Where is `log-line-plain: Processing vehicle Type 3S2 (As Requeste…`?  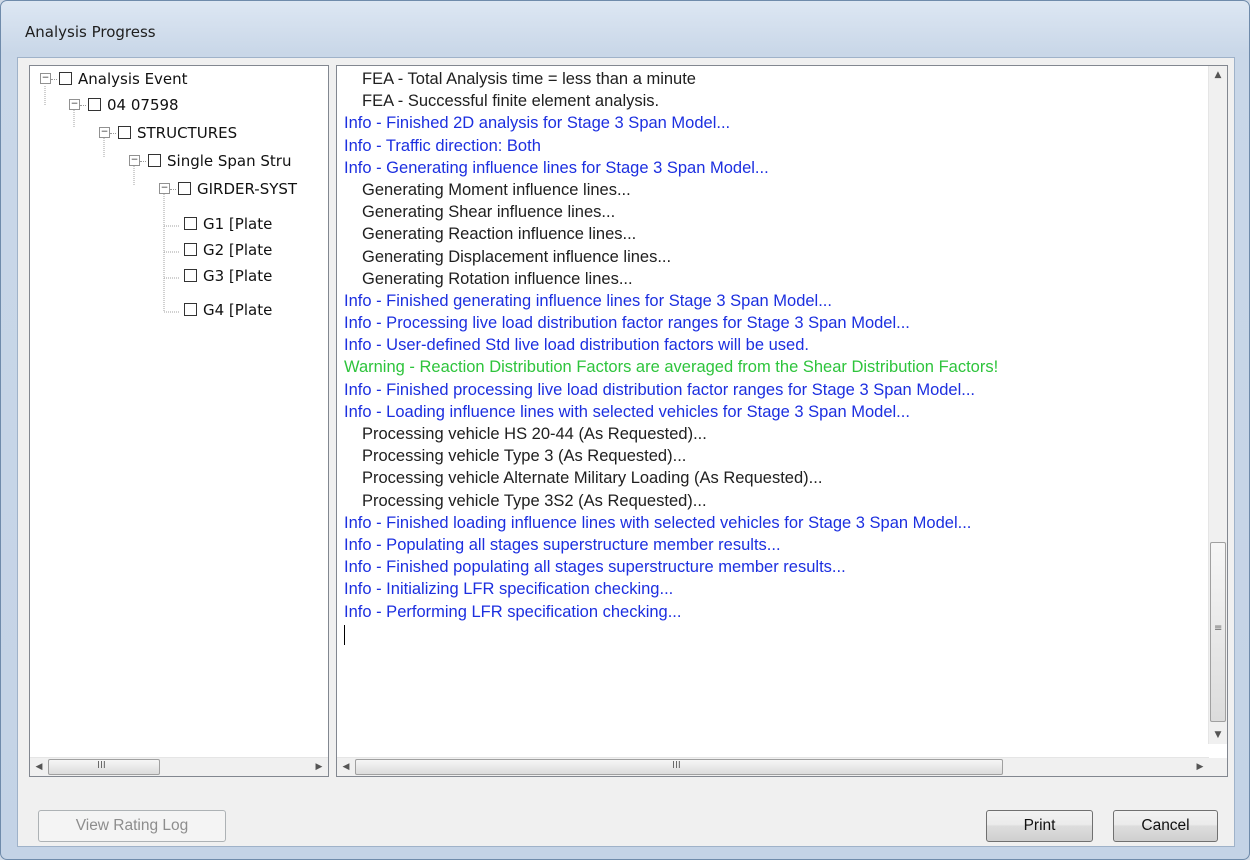
log-line-plain: Processing vehicle Type 3S2 (As Requeste… is located at coordinates (534, 500).